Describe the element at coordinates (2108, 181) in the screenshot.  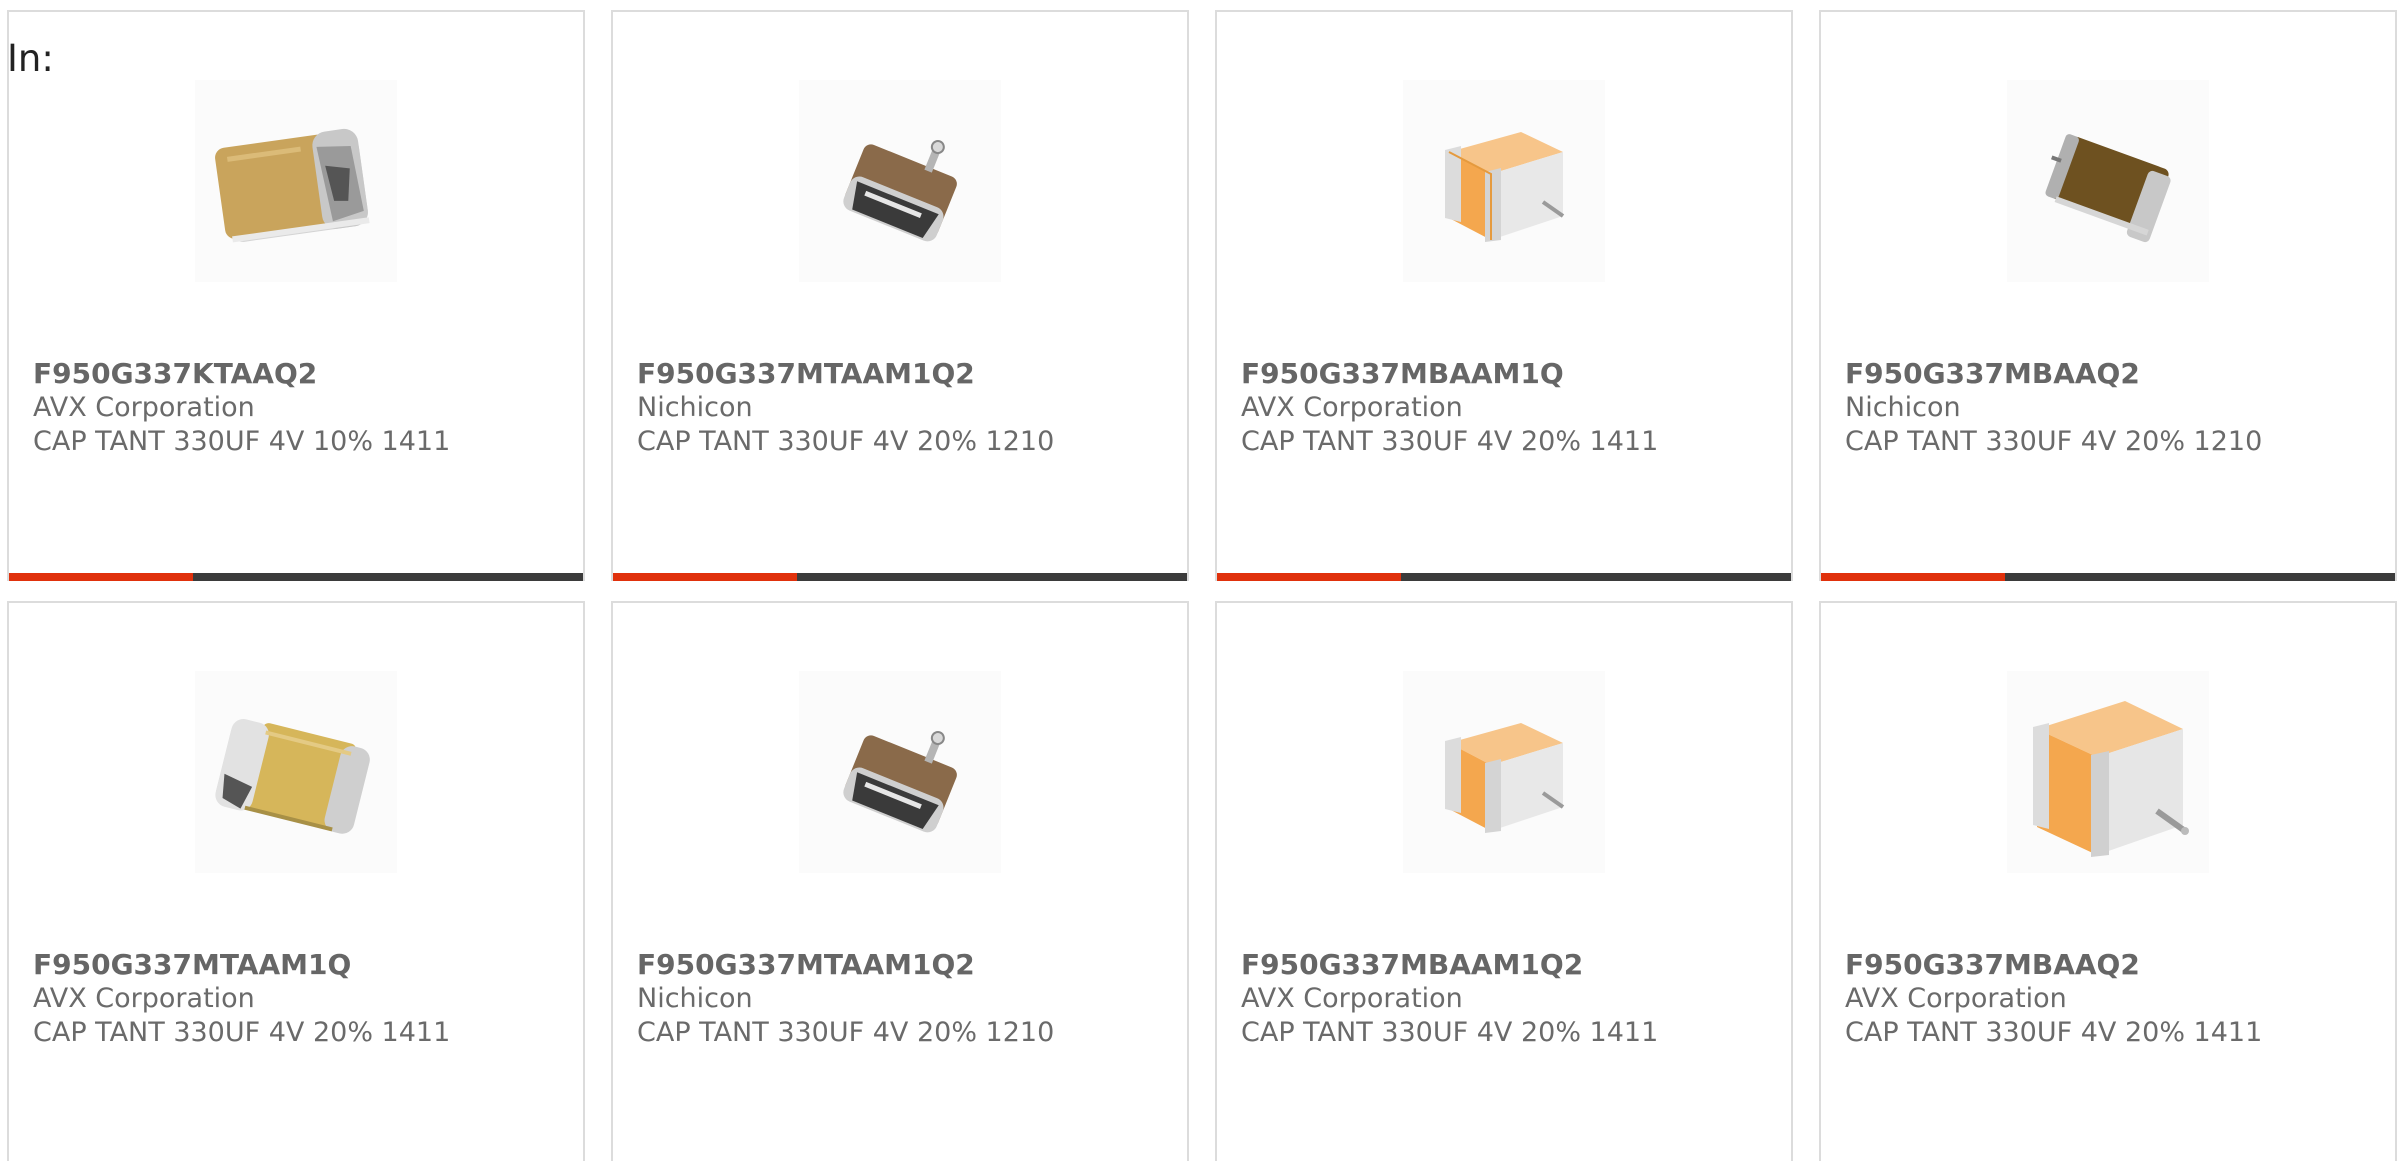
I see `capacitor-dark-brown-icon` at that location.